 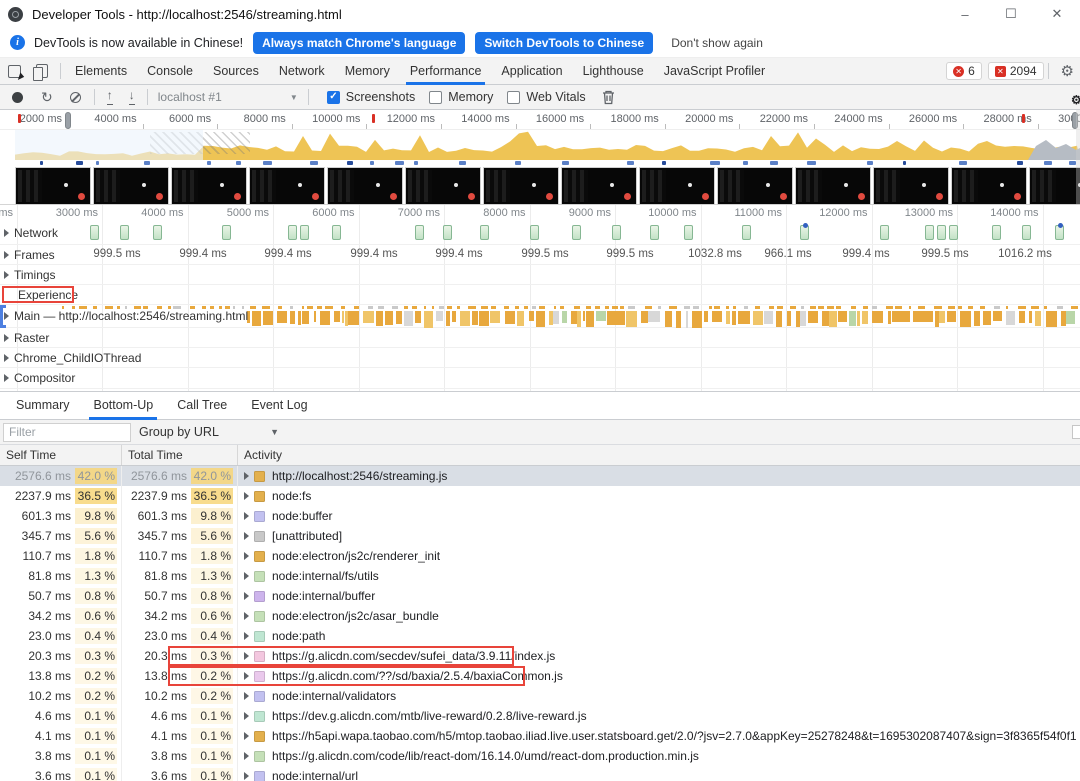 I want to click on record-icon, so click(x=17, y=97).